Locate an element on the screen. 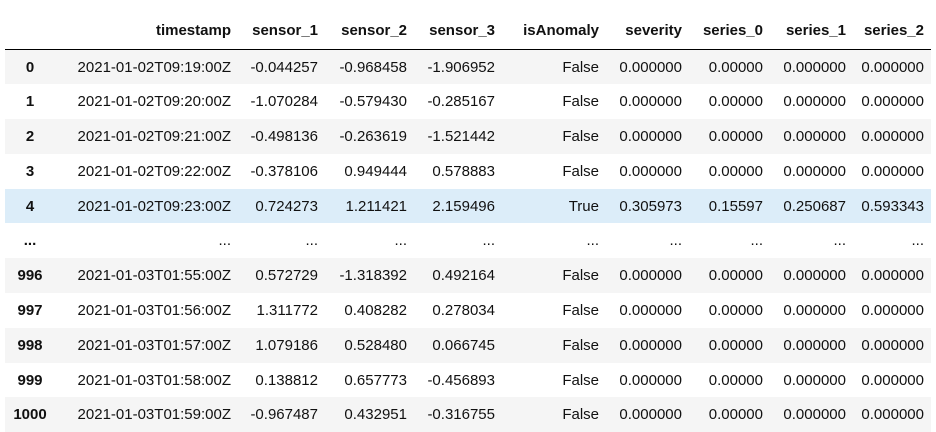 The image size is (936, 432). column-header-series-1: series_1 is located at coordinates (811, 31).